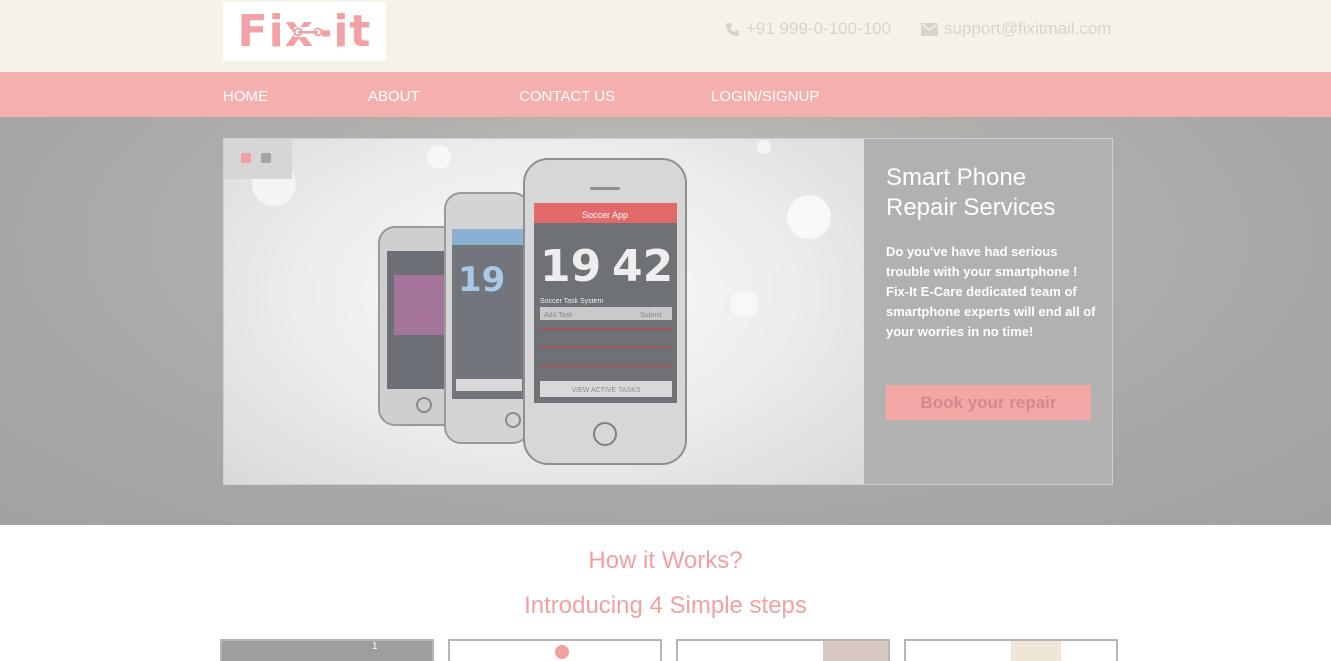 The width and height of the screenshot is (1331, 661). I want to click on phone-app-title: Soccer App, so click(605, 215).